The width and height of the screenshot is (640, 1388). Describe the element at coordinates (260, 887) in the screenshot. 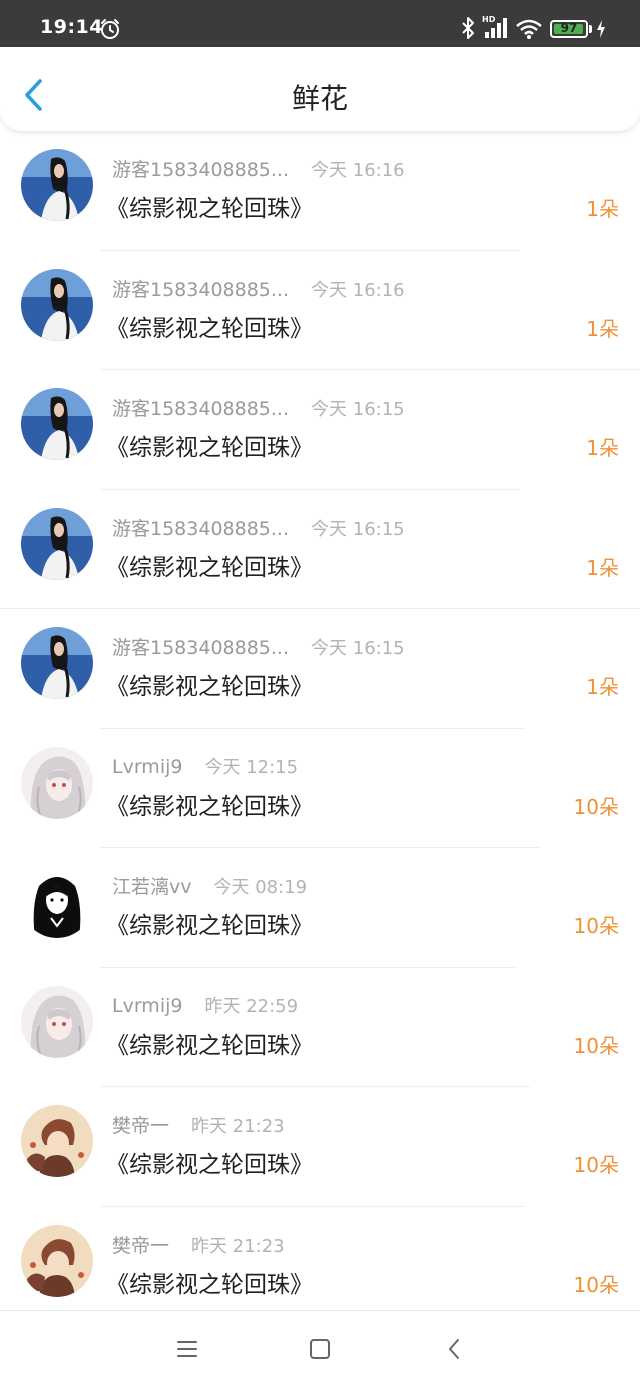

I see `timestamp: 今天 08:19` at that location.